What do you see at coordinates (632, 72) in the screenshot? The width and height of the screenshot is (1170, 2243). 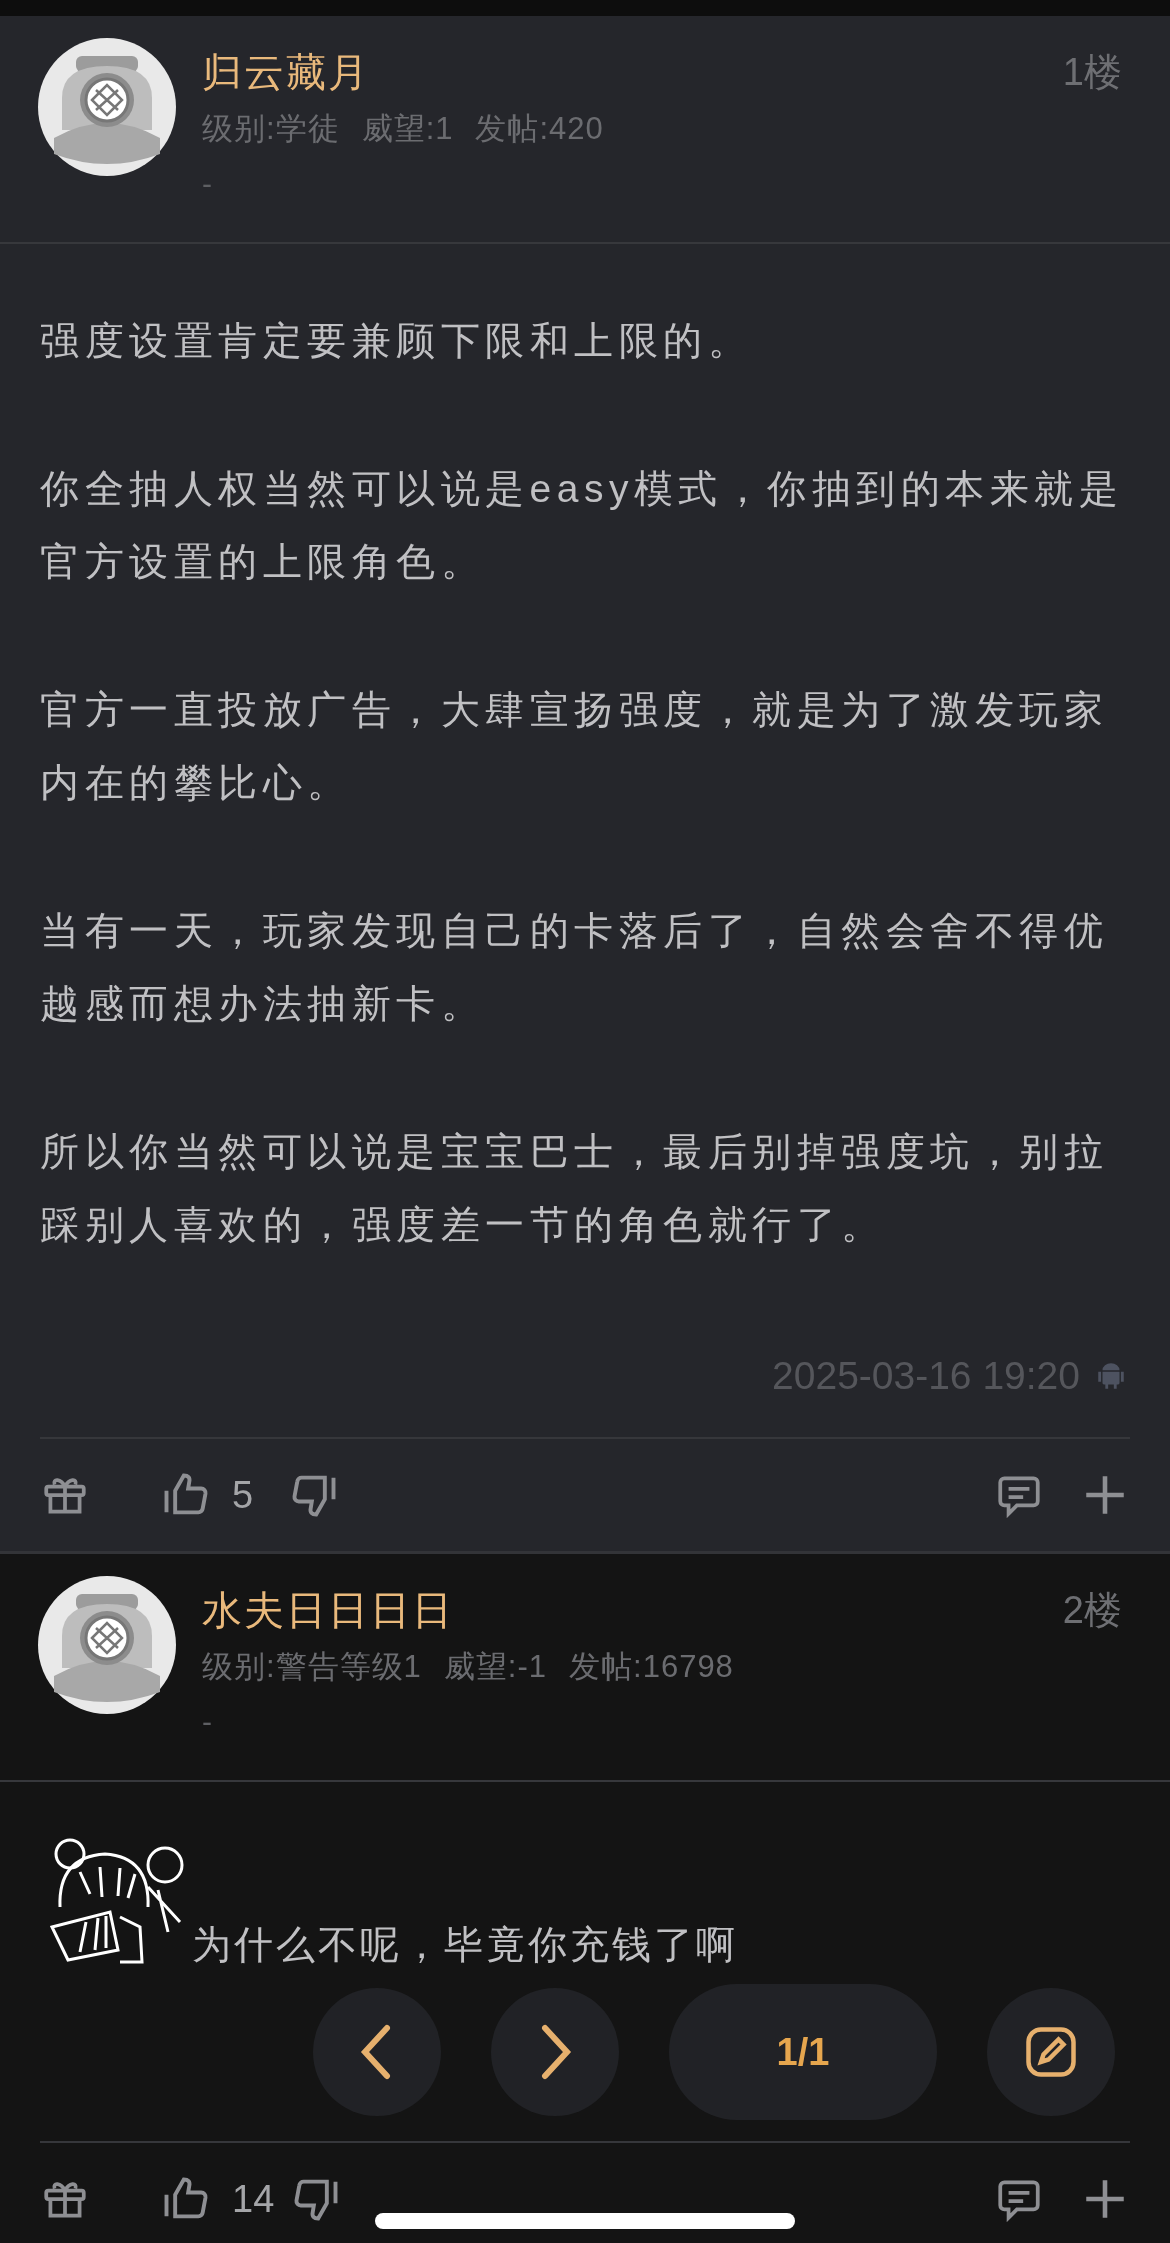 I see `author-name: 归云藏月` at bounding box center [632, 72].